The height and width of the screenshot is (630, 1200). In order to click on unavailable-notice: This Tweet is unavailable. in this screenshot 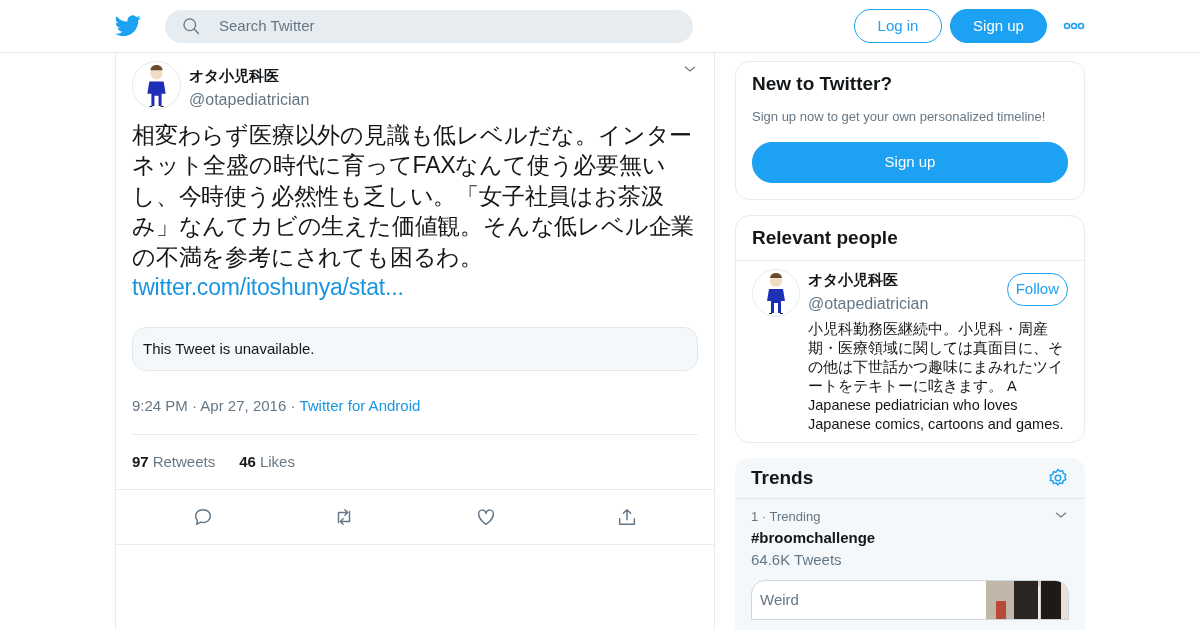, I will do `click(415, 348)`.